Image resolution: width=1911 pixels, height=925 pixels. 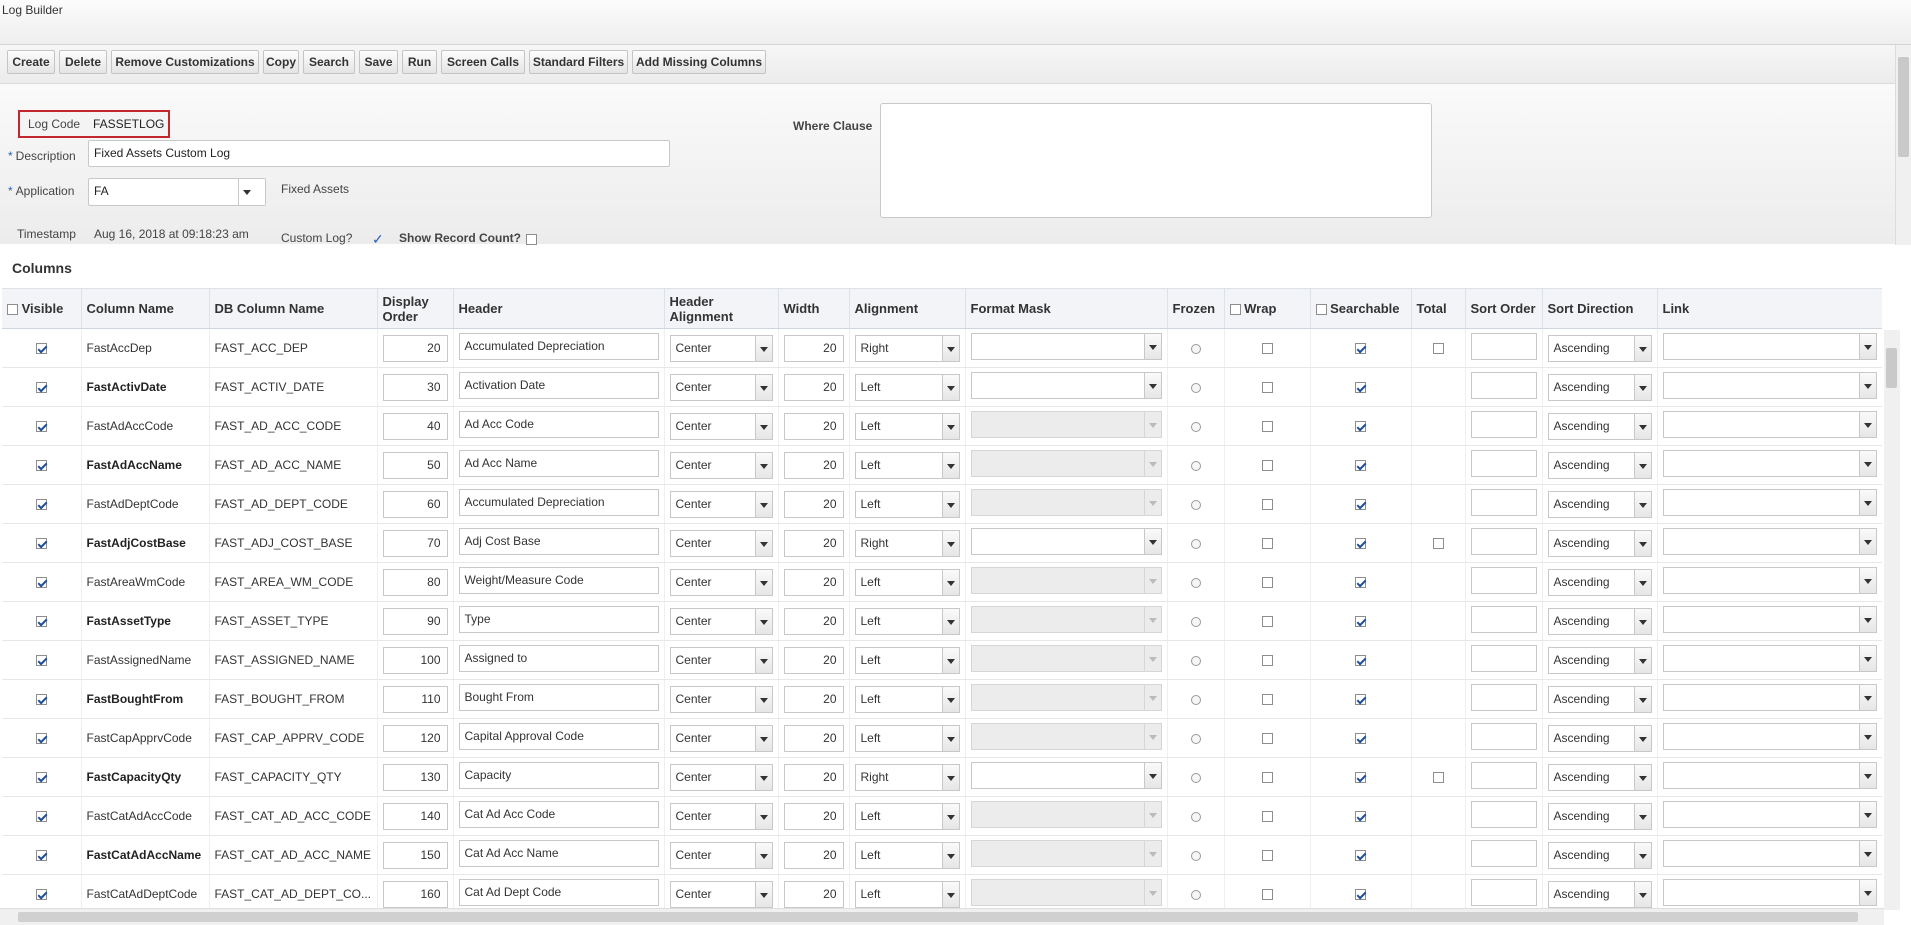 I want to click on display-order-input: 20, so click(x=415, y=348).